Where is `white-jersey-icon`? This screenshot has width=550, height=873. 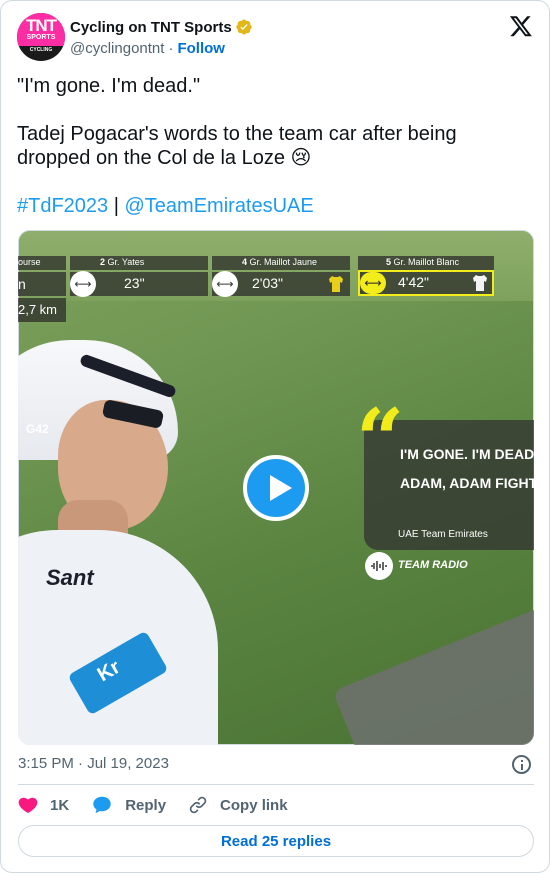
white-jersey-icon is located at coordinates (480, 283).